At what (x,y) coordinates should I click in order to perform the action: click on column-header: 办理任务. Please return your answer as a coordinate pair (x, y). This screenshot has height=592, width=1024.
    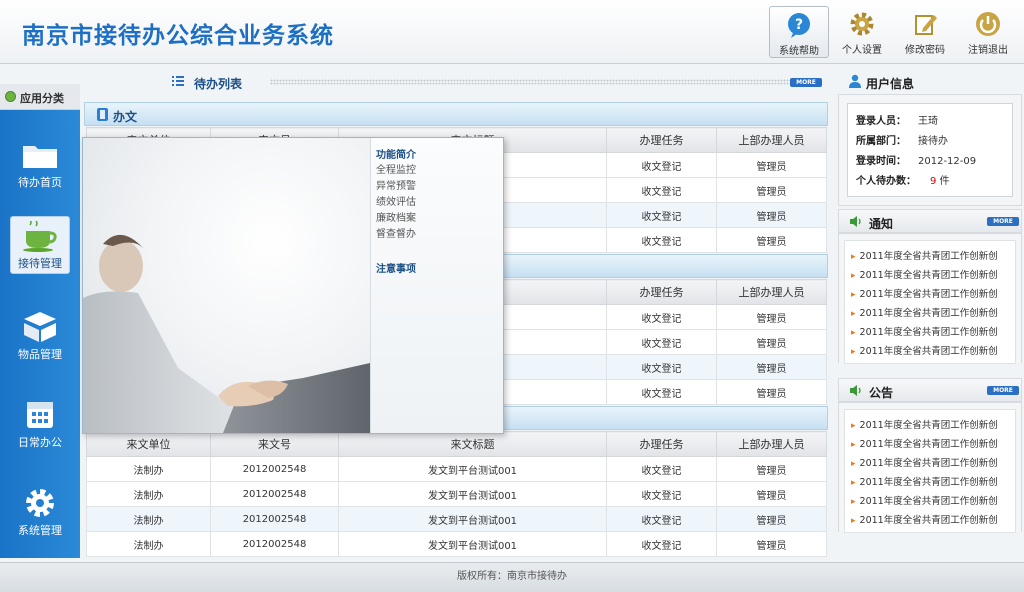
    Looking at the image, I should click on (661, 292).